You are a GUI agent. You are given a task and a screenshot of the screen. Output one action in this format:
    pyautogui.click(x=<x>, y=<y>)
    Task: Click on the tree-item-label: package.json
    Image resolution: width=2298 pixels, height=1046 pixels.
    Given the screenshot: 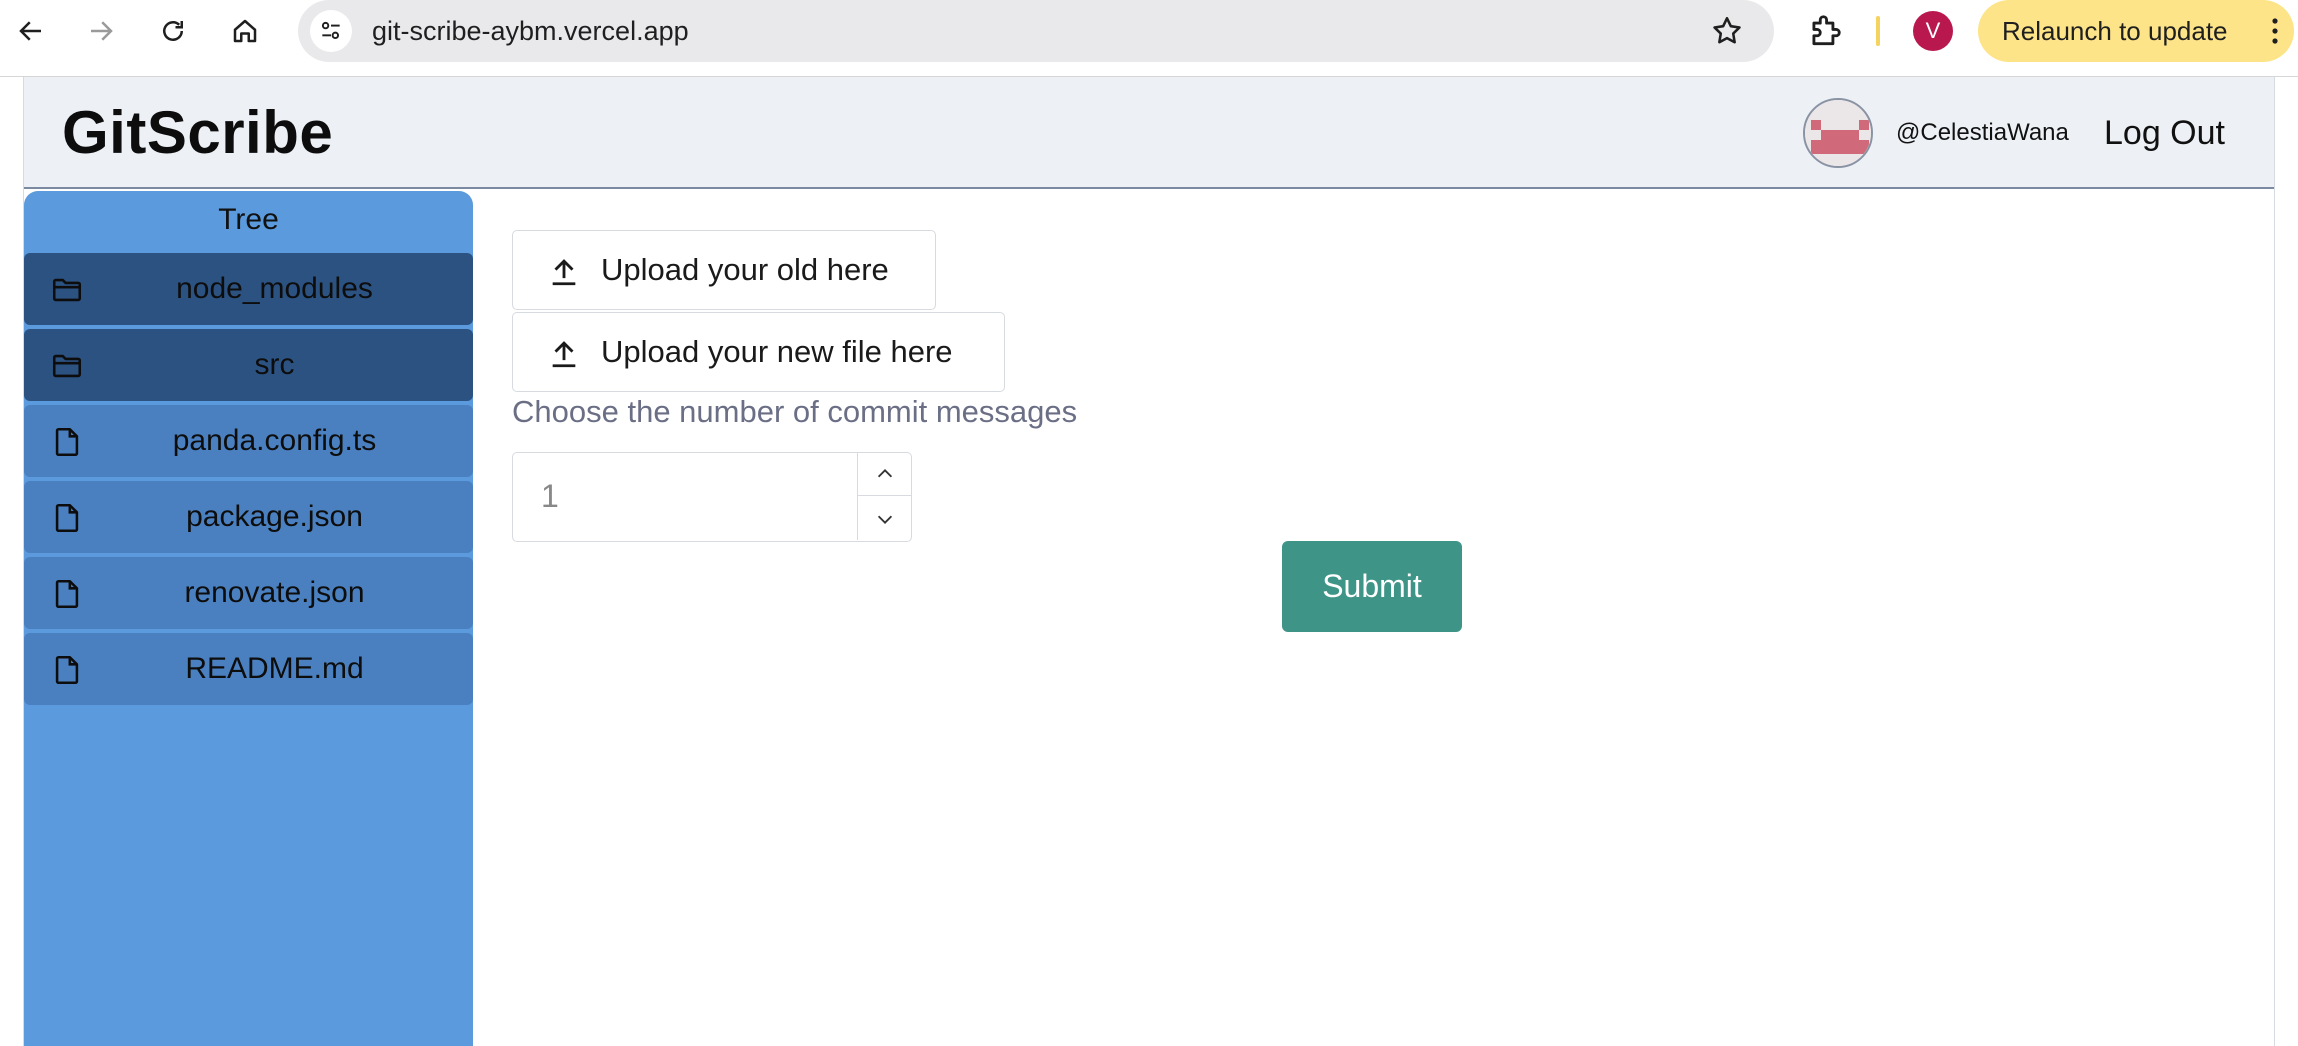 What is the action you would take?
    pyautogui.click(x=274, y=516)
    